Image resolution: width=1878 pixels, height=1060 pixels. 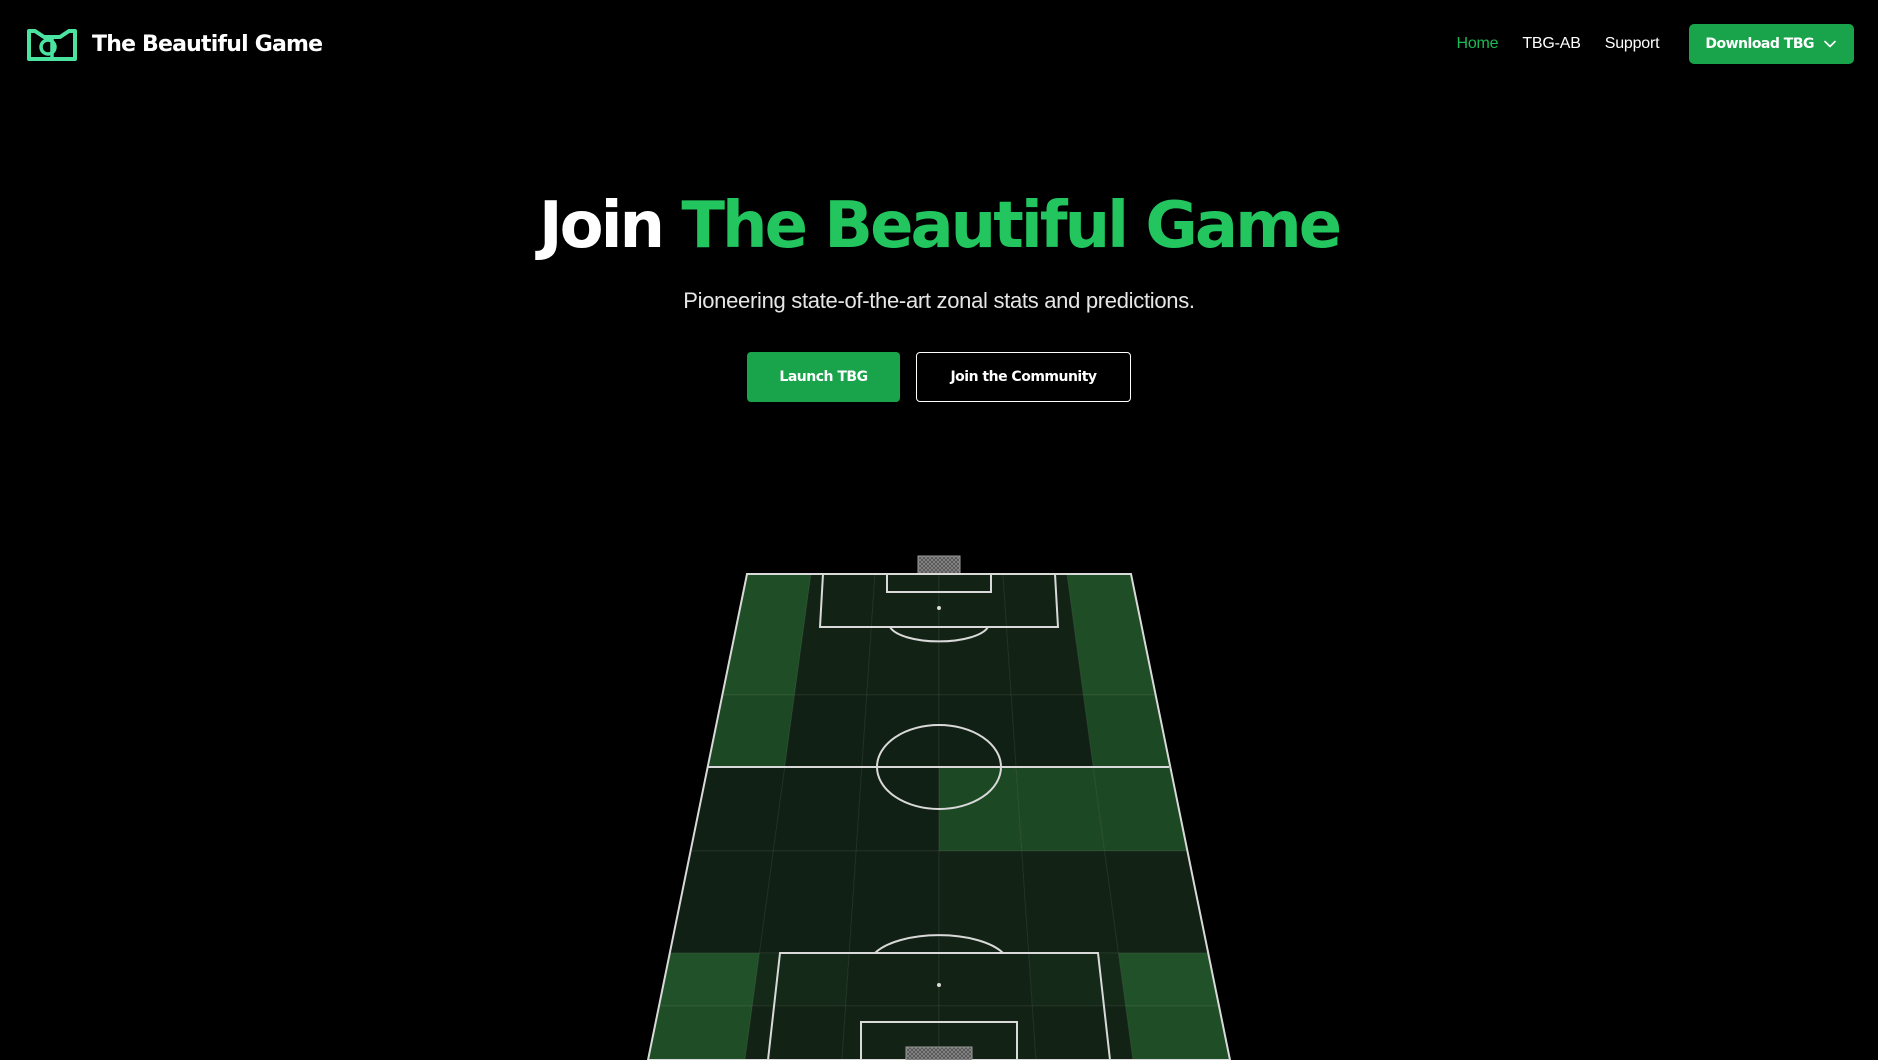 What do you see at coordinates (939, 816) in the screenshot?
I see `pitch-zones` at bounding box center [939, 816].